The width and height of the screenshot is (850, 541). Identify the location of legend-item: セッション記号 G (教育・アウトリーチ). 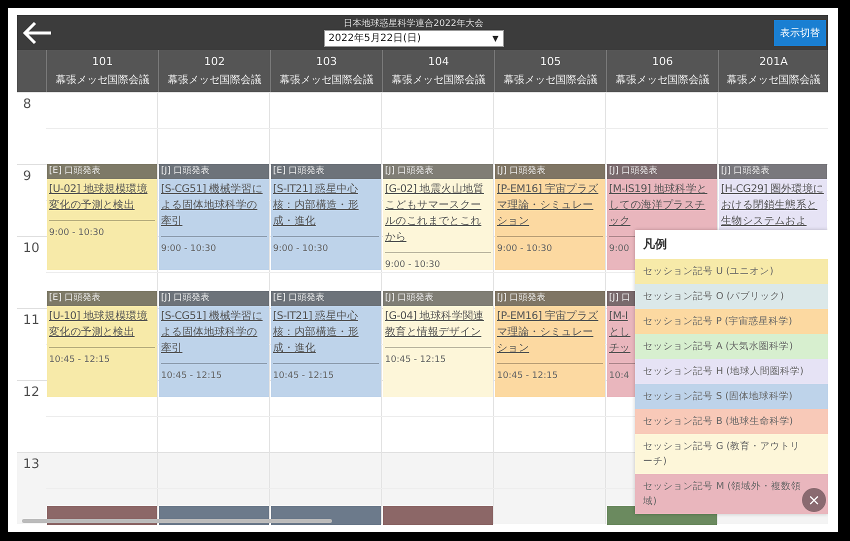
(731, 454).